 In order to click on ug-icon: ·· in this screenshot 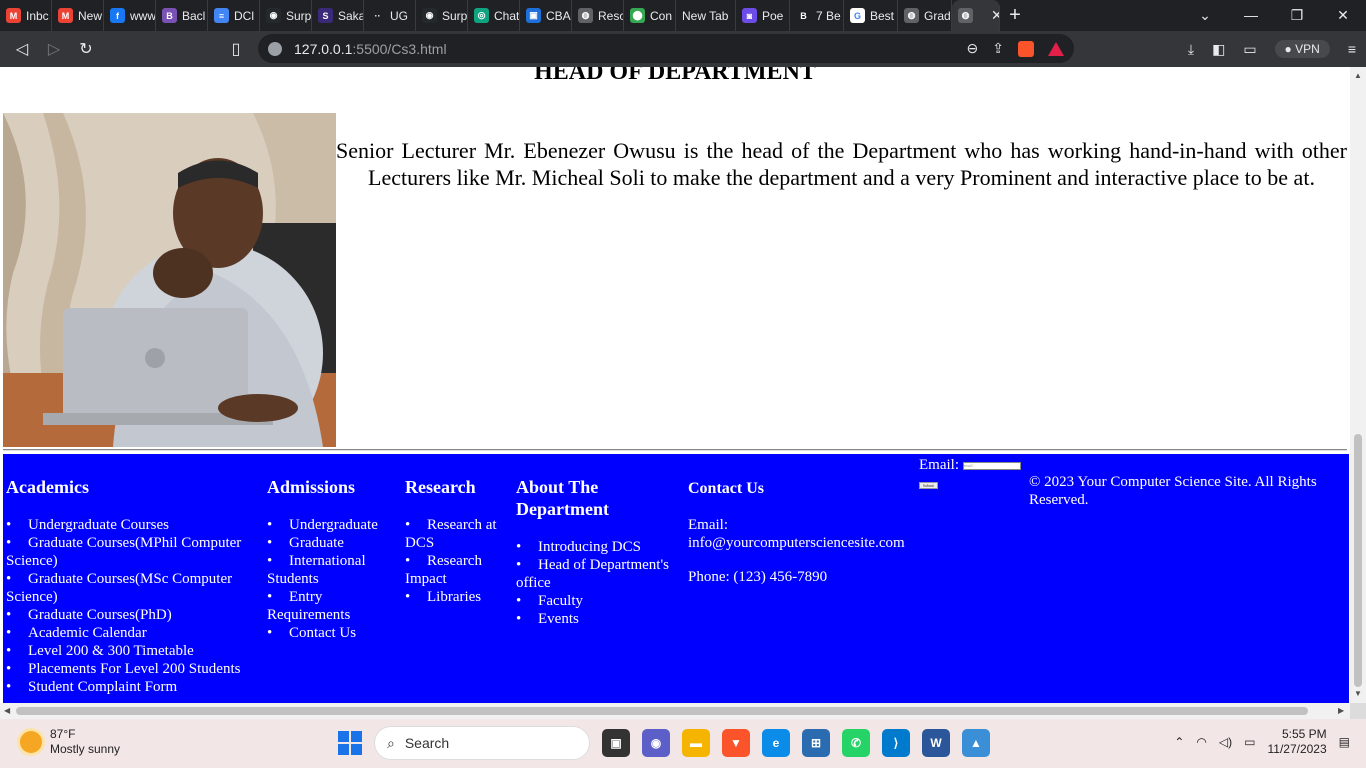, I will do `click(377, 15)`.